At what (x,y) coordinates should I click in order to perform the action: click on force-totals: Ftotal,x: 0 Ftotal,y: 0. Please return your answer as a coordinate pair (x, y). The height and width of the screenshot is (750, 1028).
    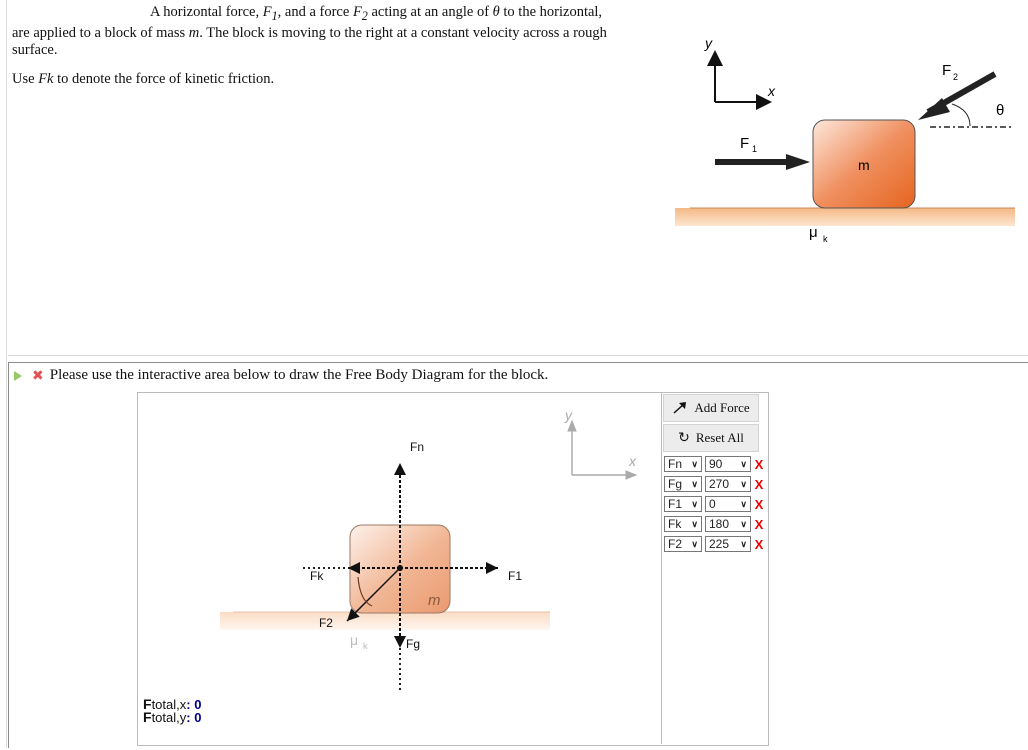
    Looking at the image, I should click on (172, 711).